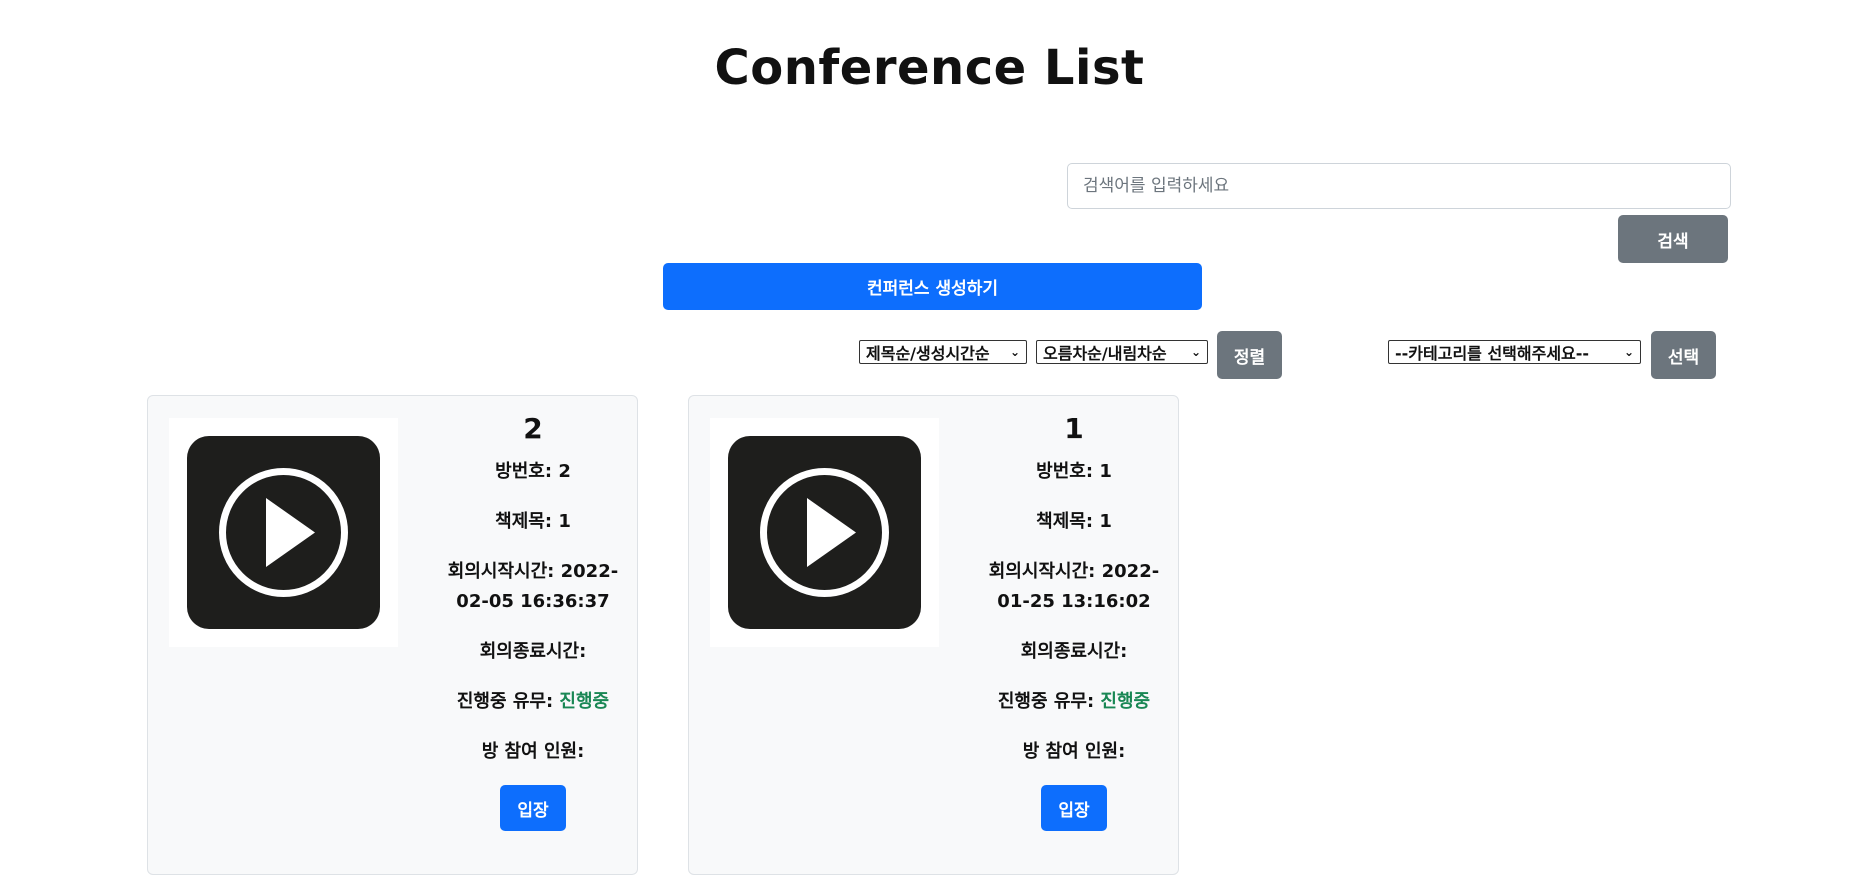 This screenshot has width=1859, height=875. I want to click on sort-order-select: 오름차순/내림차순 ⌄, so click(1122, 352).